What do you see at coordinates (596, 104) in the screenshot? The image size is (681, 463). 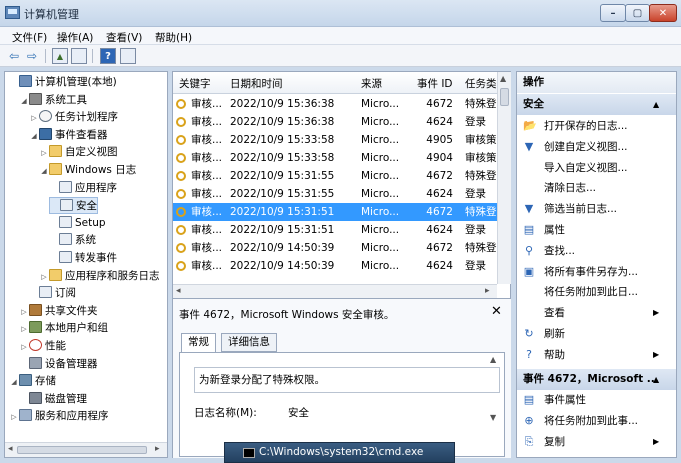 I see `actions-section-security: 安全 ▲` at bounding box center [596, 104].